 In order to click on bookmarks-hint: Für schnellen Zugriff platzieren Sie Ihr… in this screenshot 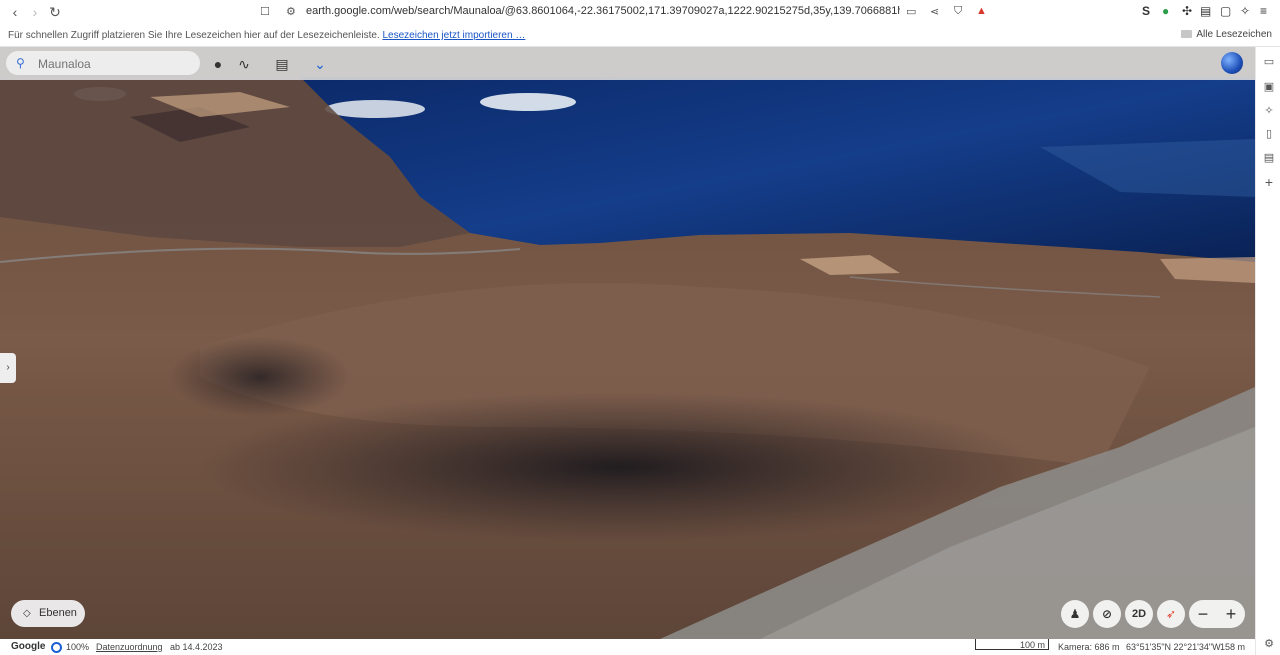, I will do `click(266, 35)`.